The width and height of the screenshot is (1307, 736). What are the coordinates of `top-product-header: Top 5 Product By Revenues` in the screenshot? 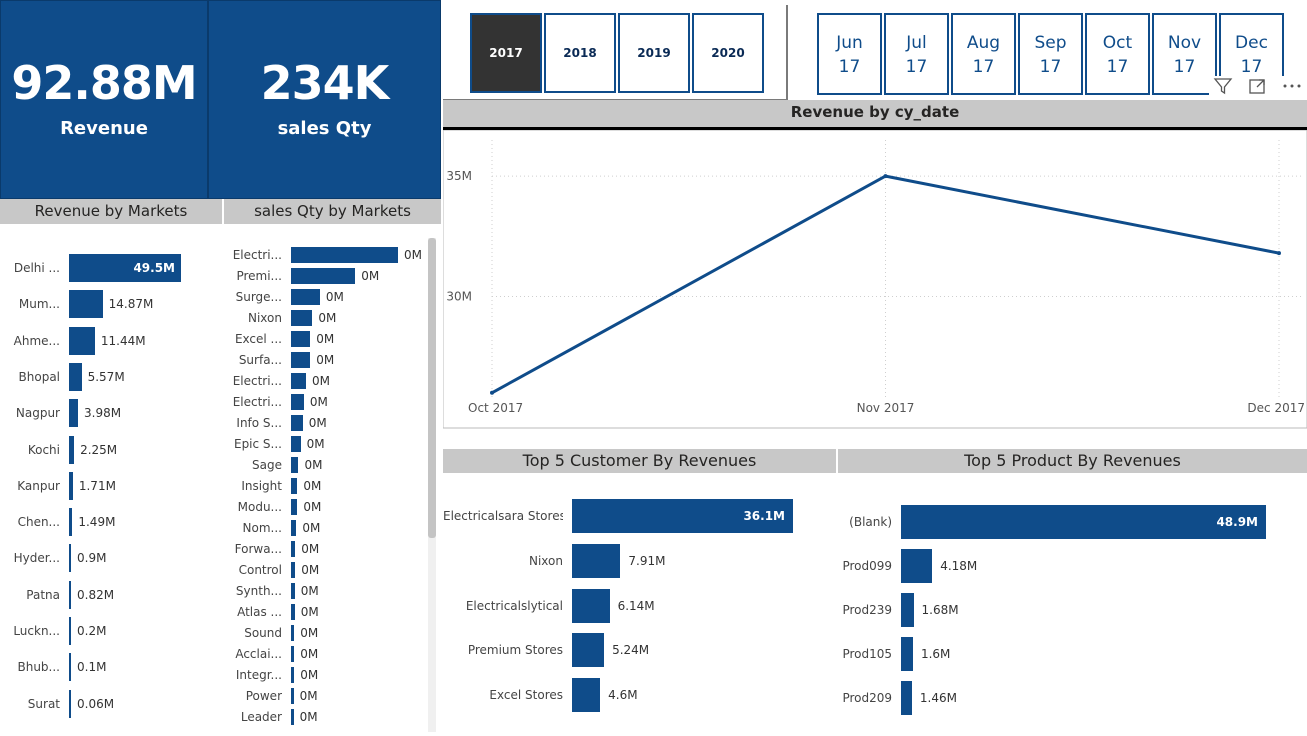 It's located at (1072, 461).